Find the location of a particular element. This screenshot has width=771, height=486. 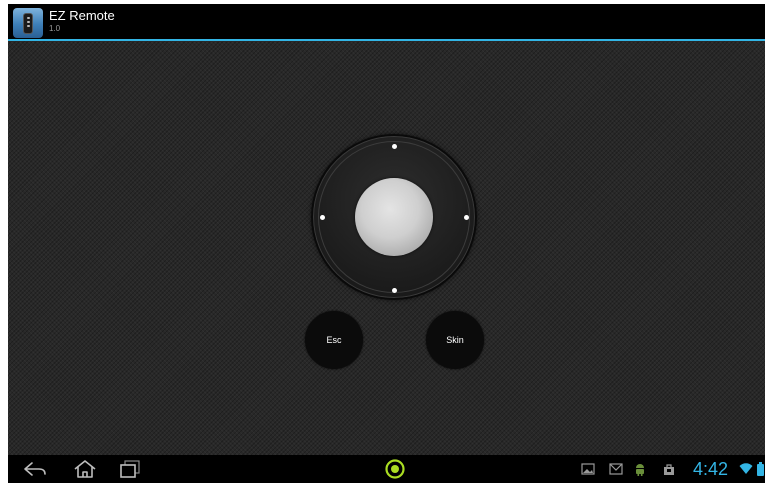

skin-button: Skin is located at coordinates (455, 340).